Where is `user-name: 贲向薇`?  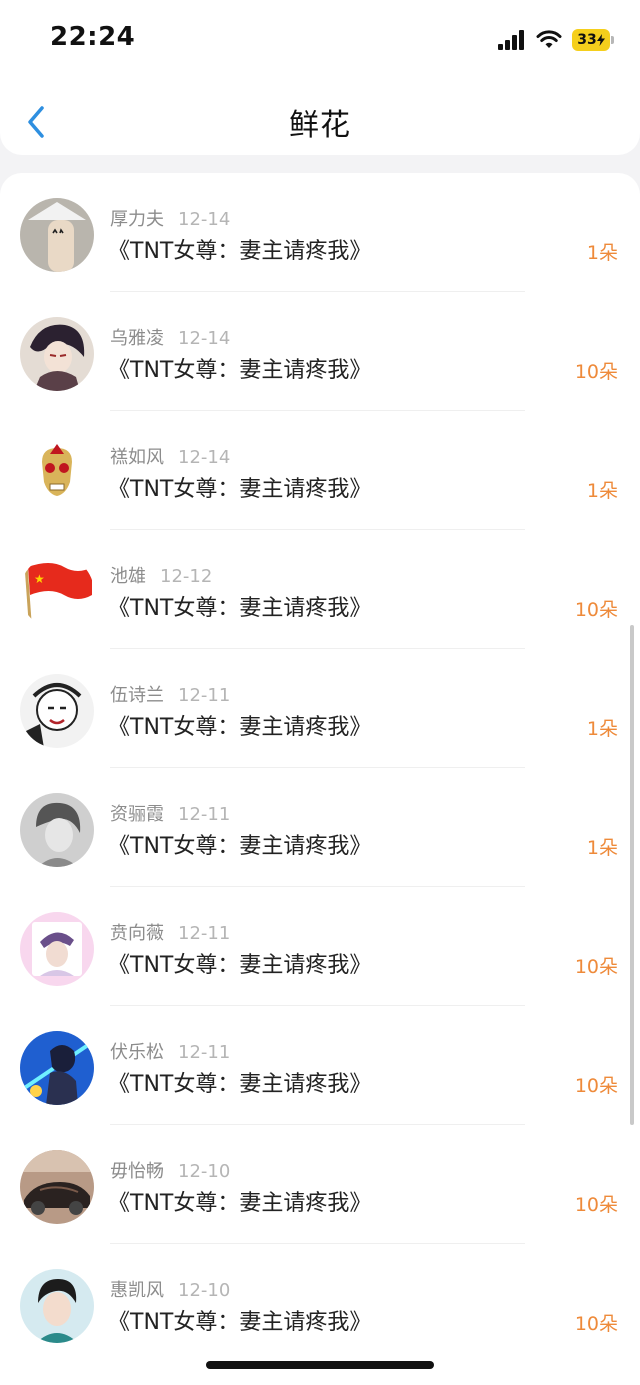
user-name: 贲向薇 is located at coordinates (137, 933).